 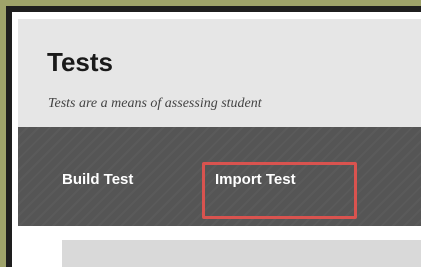 I want to click on build-test-button: Build Test, so click(x=97, y=180).